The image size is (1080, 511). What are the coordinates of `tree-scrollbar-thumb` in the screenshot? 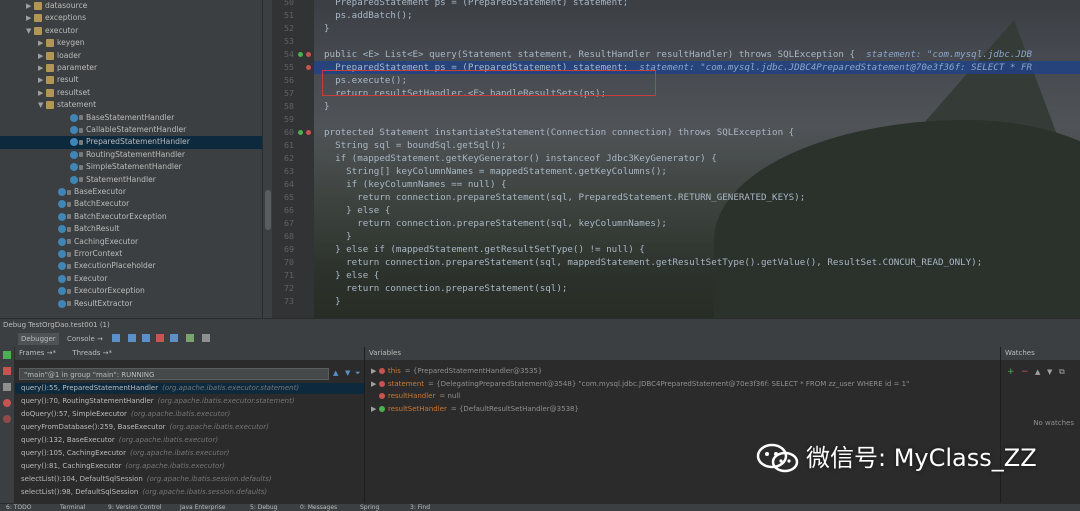 It's located at (268, 210).